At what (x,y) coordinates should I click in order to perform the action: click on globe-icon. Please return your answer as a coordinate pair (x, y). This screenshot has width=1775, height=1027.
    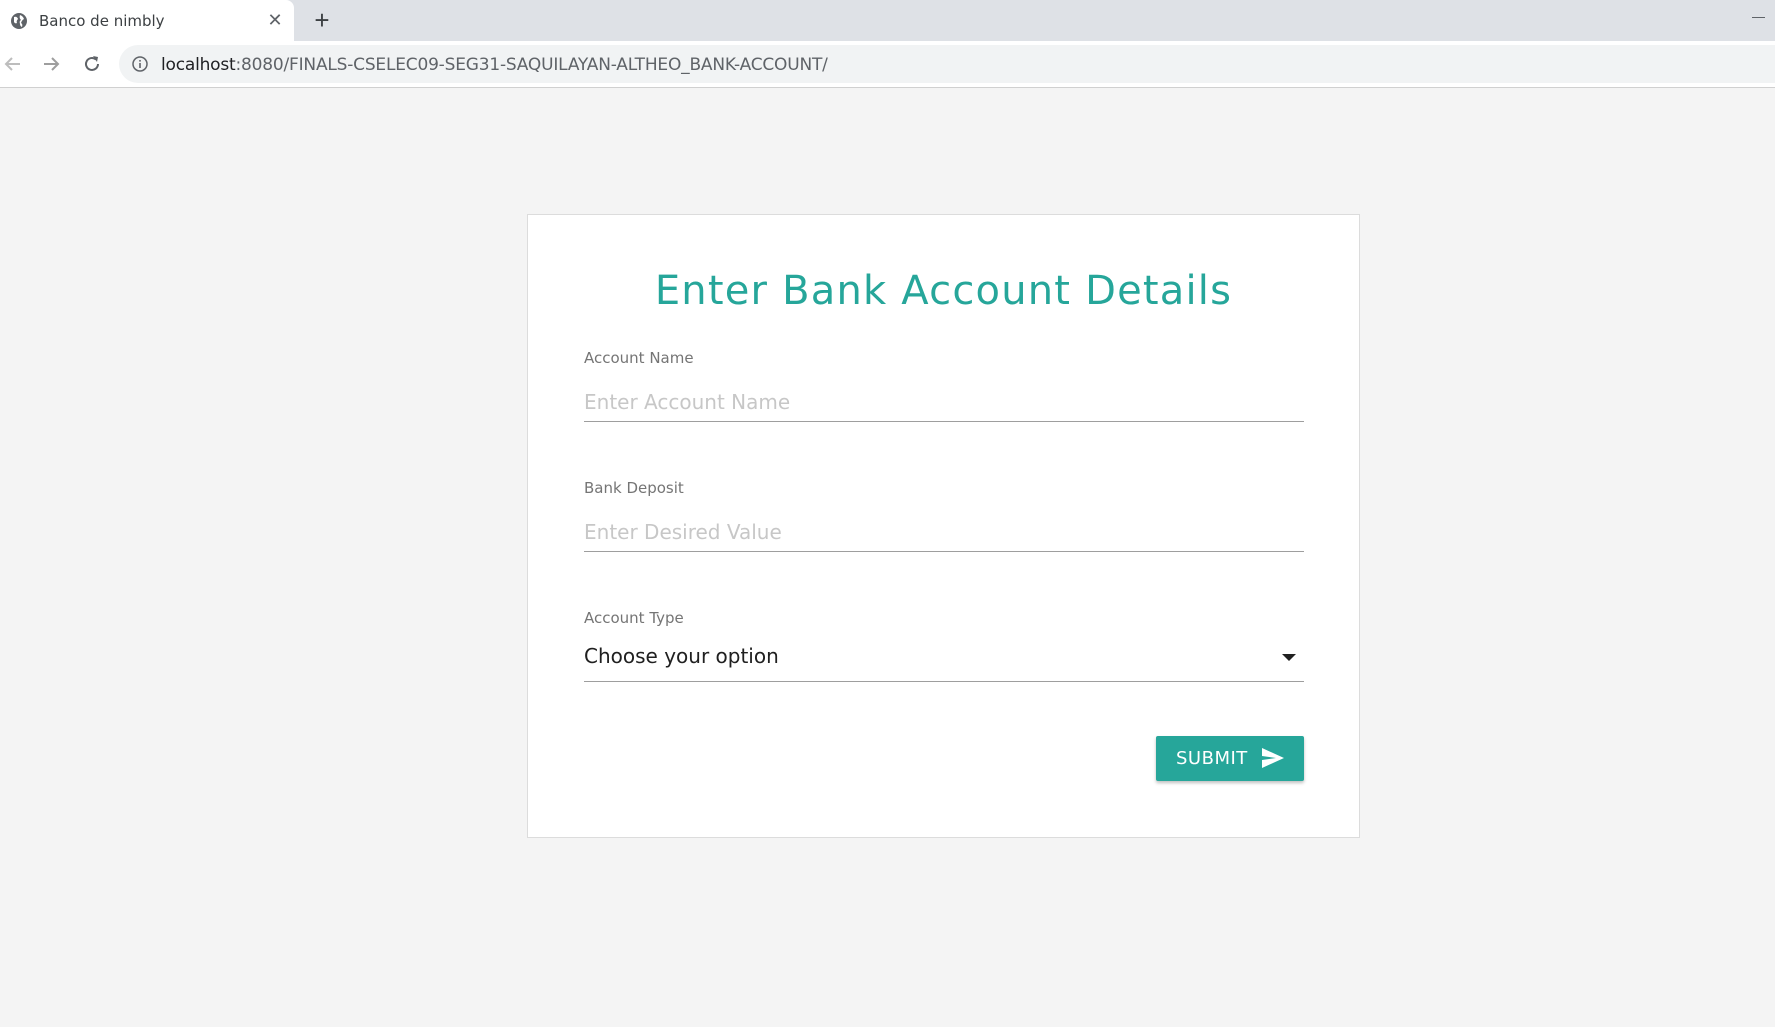
    Looking at the image, I should click on (19, 21).